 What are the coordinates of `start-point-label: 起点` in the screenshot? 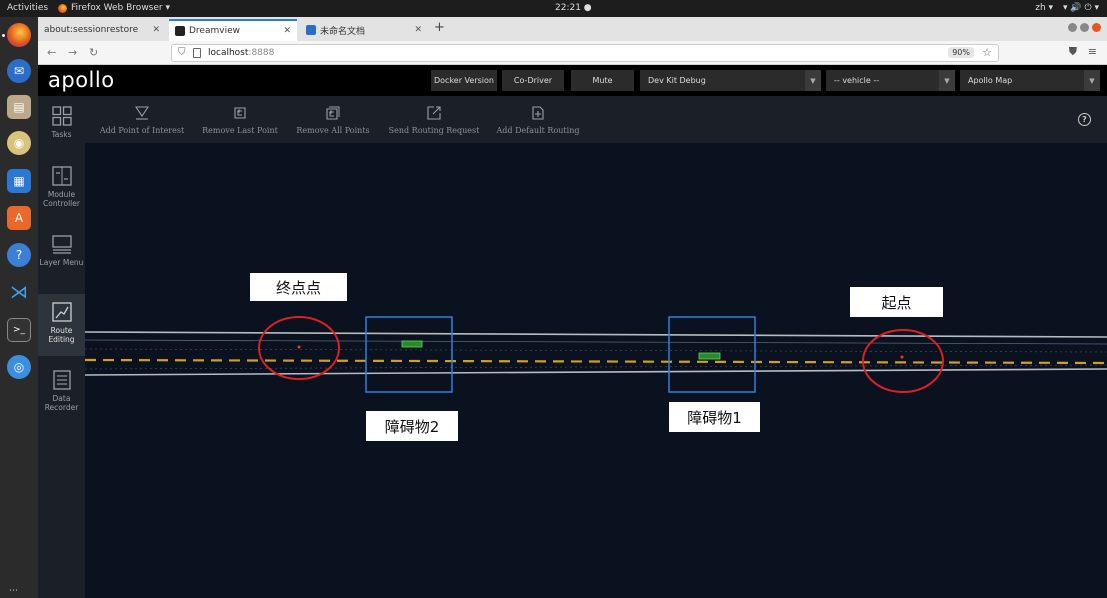 It's located at (896, 302).